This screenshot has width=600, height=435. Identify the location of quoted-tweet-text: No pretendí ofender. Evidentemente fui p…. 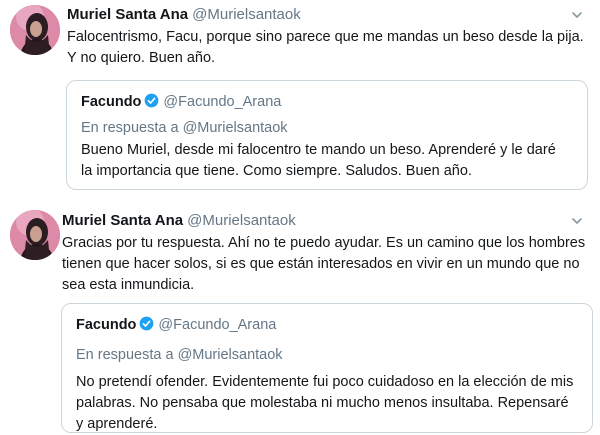
(325, 403).